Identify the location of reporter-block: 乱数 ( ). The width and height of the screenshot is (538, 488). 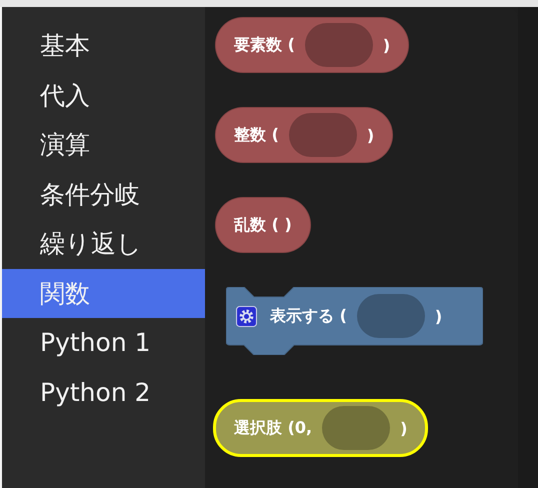
(263, 225).